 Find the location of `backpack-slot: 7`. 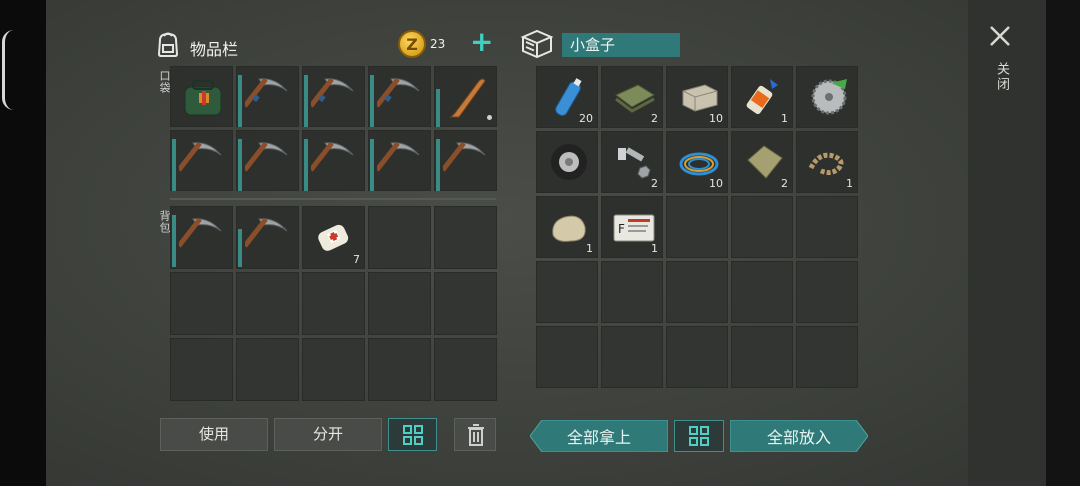

backpack-slot: 7 is located at coordinates (333, 237).